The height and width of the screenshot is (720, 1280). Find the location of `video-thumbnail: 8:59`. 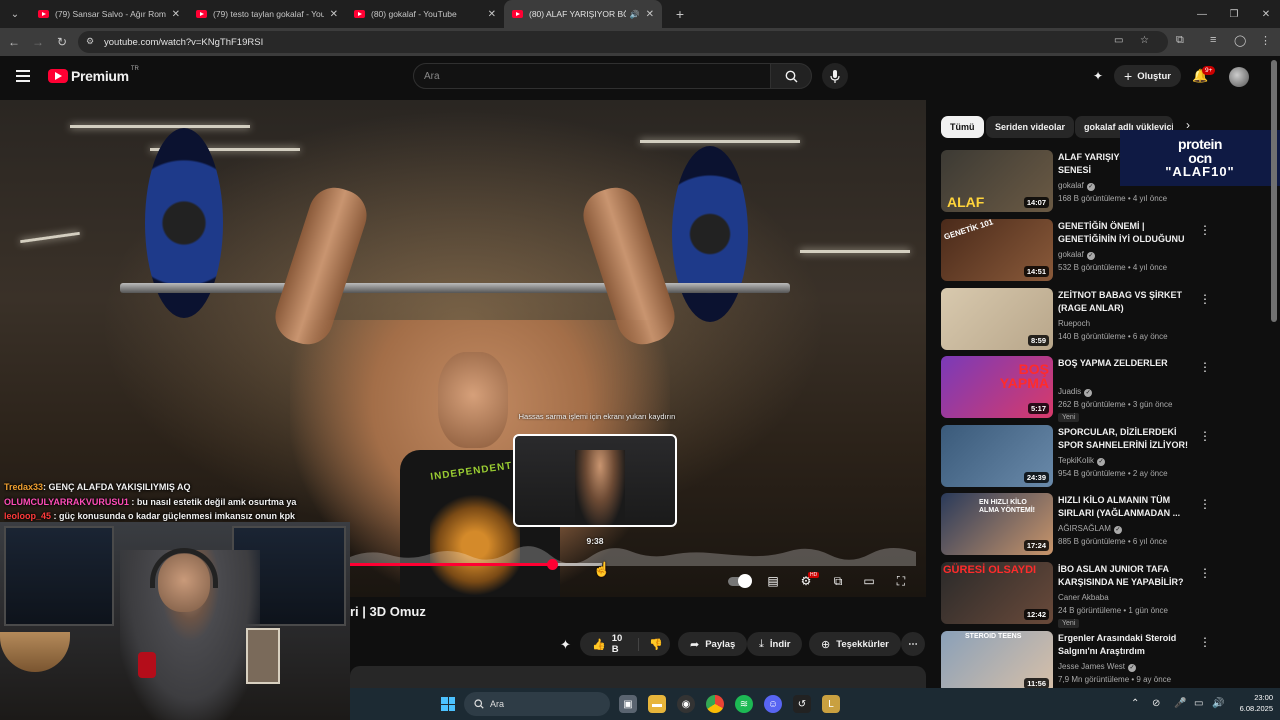

video-thumbnail: 8:59 is located at coordinates (997, 319).